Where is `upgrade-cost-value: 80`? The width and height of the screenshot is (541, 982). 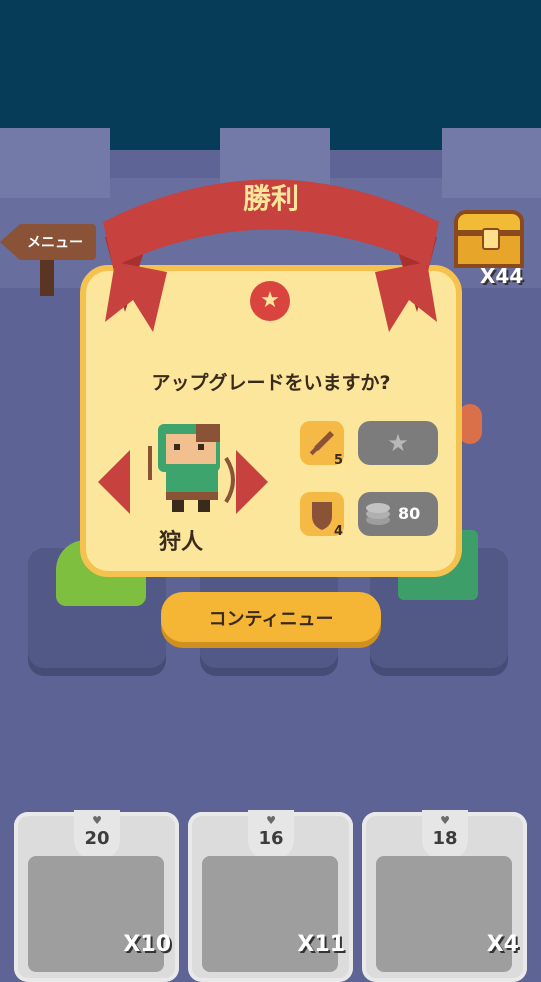
upgrade-cost-value: 80 is located at coordinates (409, 513).